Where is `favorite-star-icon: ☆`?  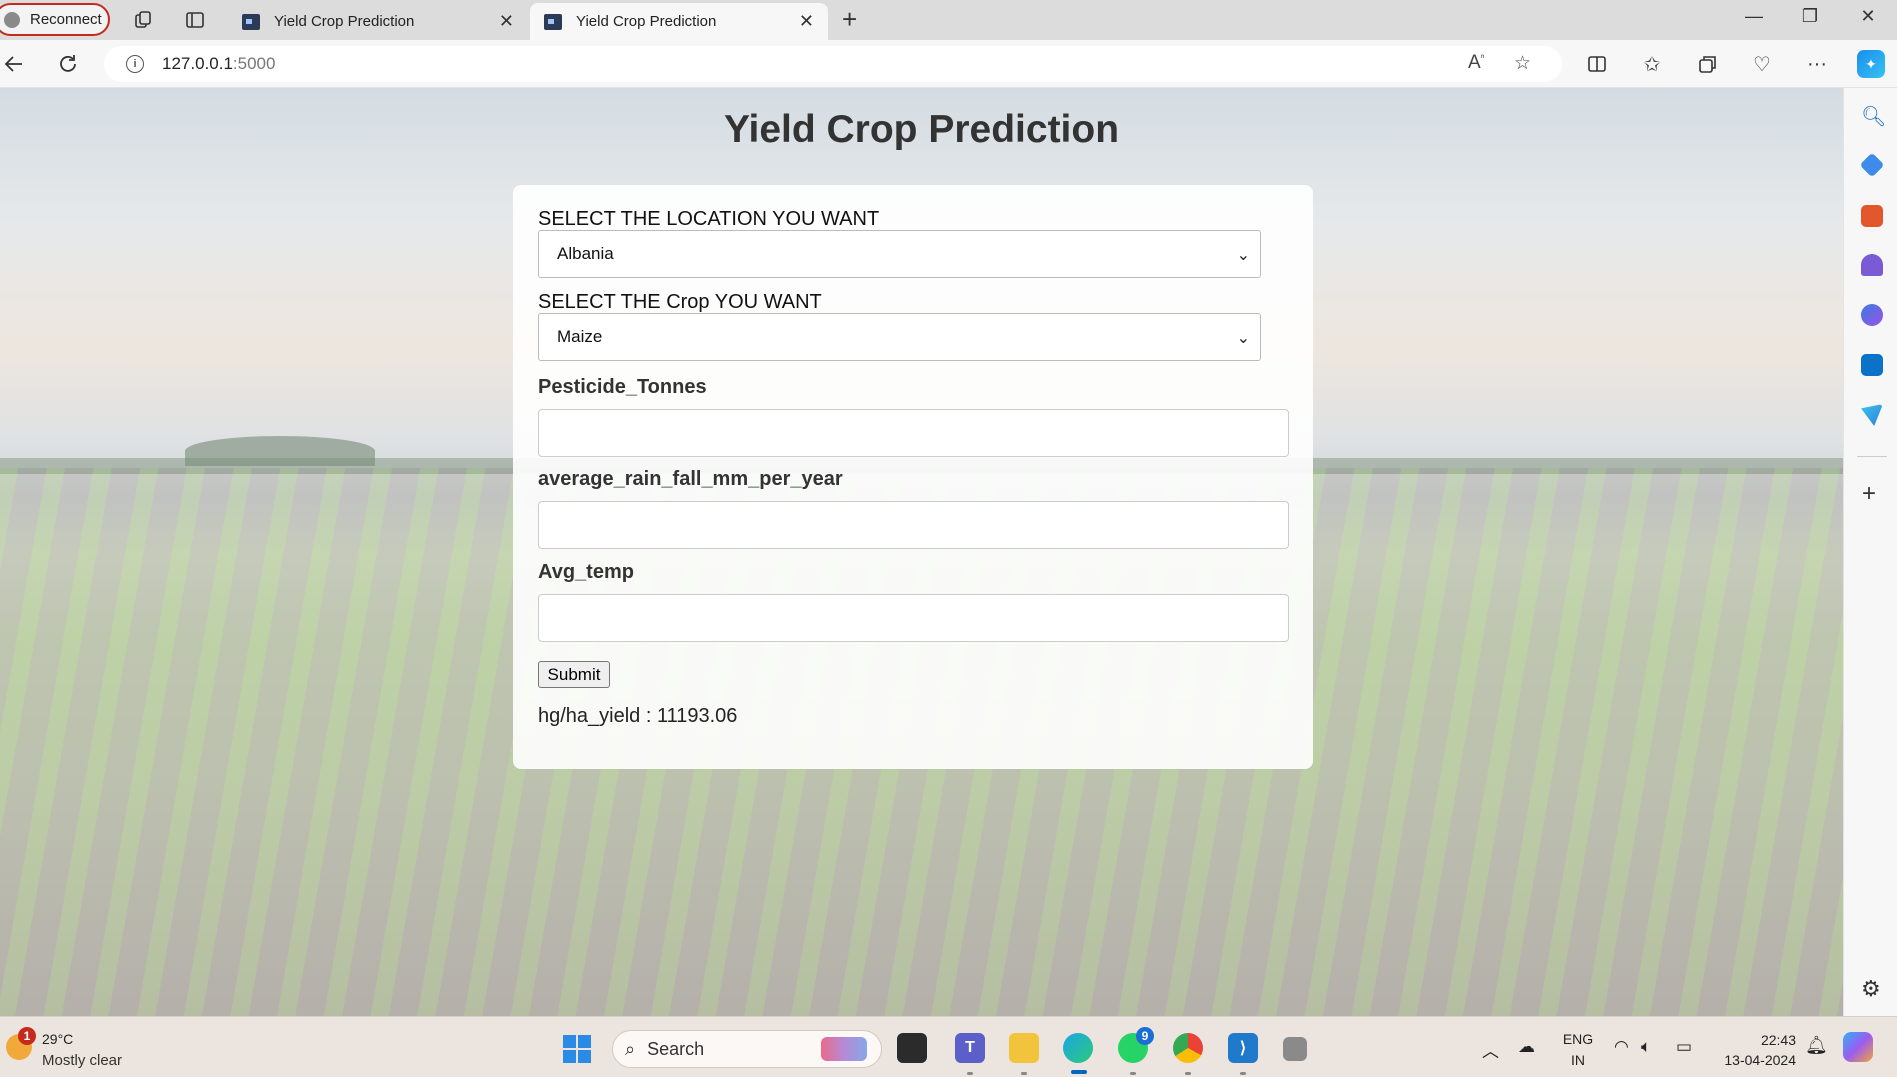 favorite-star-icon: ☆ is located at coordinates (1522, 63).